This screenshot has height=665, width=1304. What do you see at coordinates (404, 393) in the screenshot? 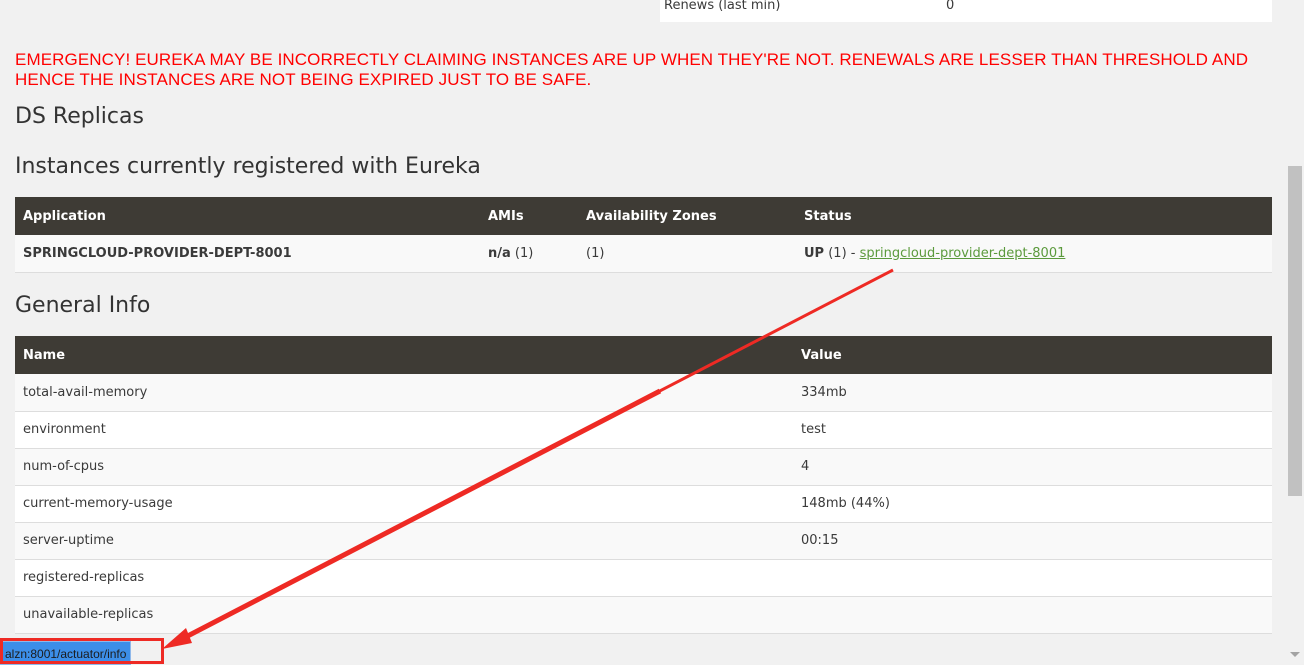
I see `info-name: total-avail-memory` at bounding box center [404, 393].